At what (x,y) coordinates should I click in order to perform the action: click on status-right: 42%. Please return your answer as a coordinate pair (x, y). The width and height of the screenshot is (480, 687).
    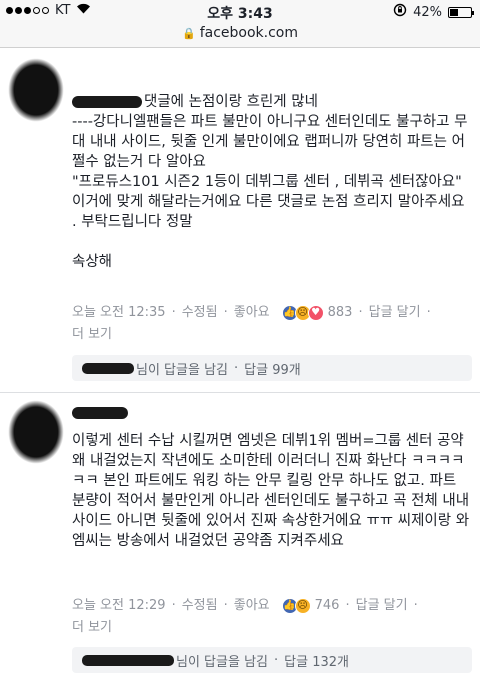
    Looking at the image, I should click on (433, 12).